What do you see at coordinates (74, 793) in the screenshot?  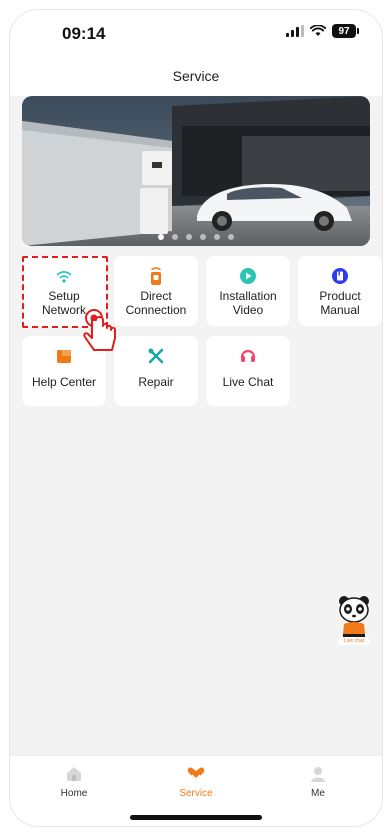 I see `tab-home-label: Home` at bounding box center [74, 793].